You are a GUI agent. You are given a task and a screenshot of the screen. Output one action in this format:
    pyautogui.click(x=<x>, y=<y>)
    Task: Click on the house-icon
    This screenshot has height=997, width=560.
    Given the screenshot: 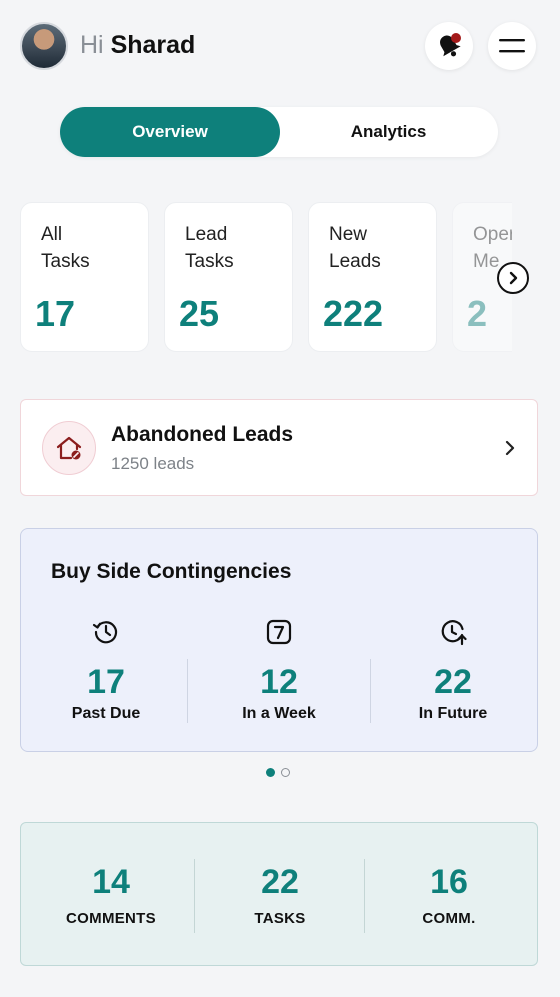 What is the action you would take?
    pyautogui.click(x=69, y=448)
    